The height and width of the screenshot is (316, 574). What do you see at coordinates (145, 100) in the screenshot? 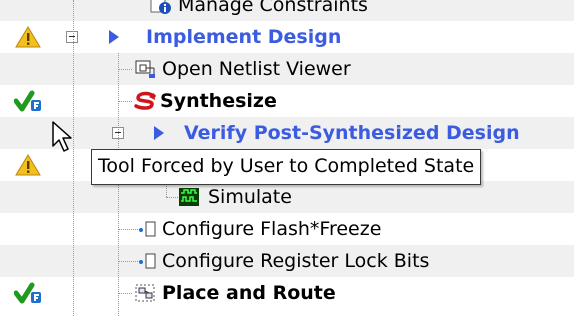
I see `synthesize-icon` at bounding box center [145, 100].